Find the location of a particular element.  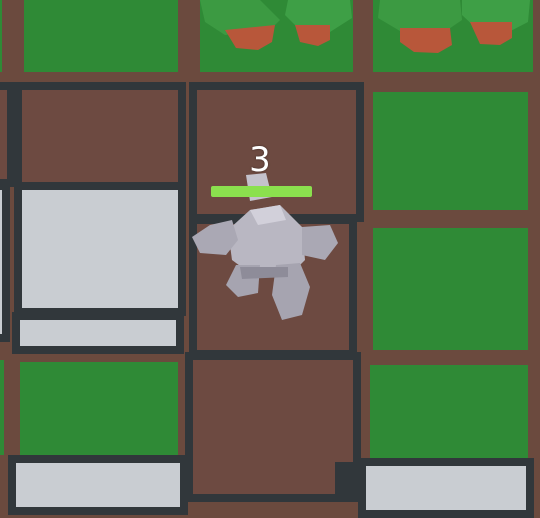

tree-row is located at coordinates (365, 26).